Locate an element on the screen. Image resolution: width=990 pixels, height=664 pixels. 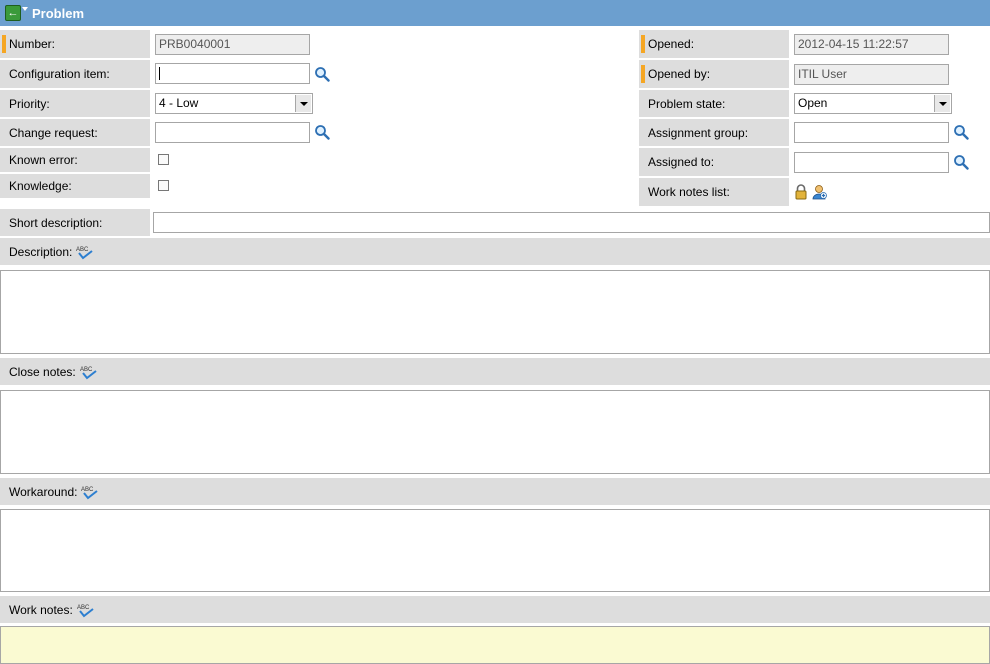
short-description-input is located at coordinates (571, 222).